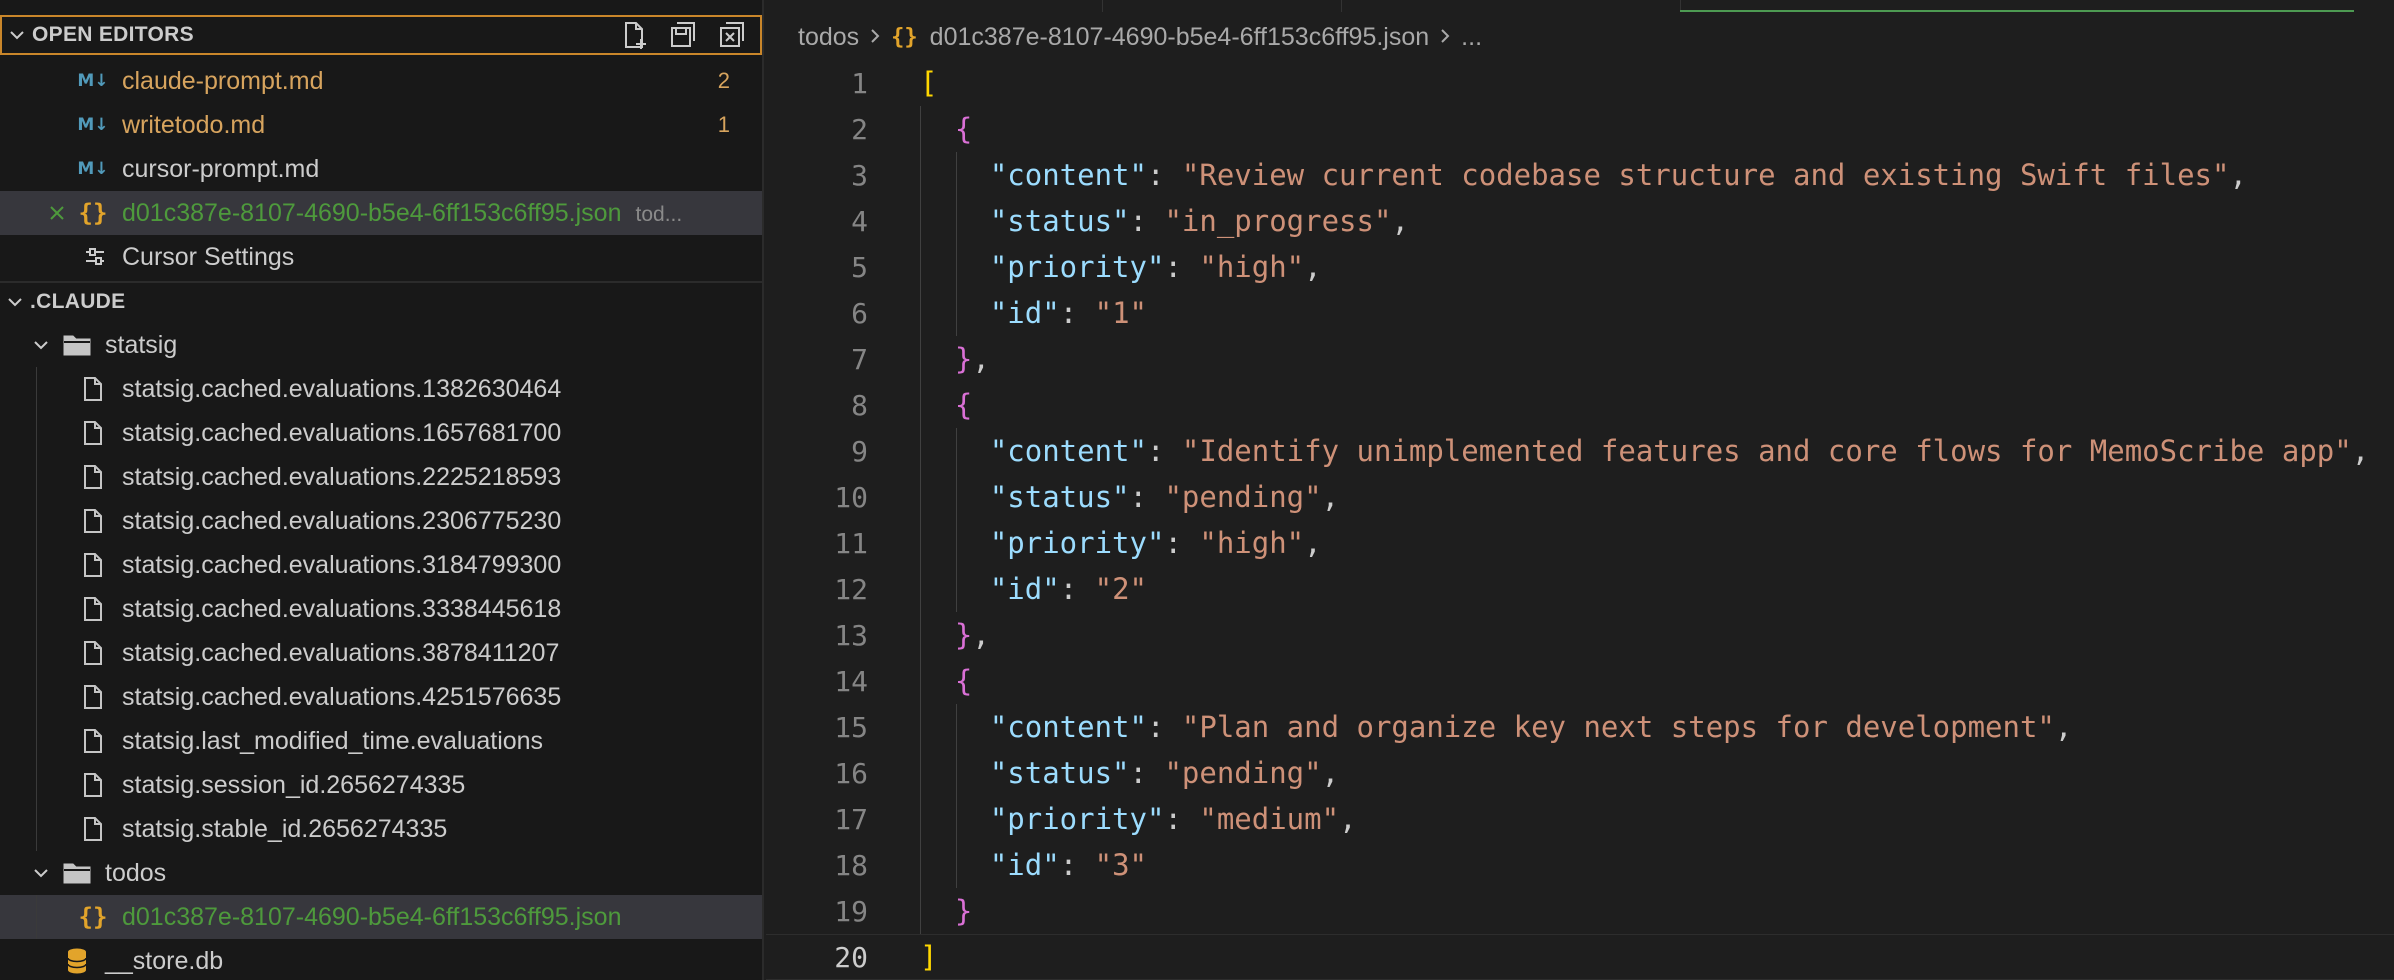 Image resolution: width=2394 pixels, height=980 pixels. Describe the element at coordinates (1580, 359) in the screenshot. I see `code-line: 7 },` at that location.